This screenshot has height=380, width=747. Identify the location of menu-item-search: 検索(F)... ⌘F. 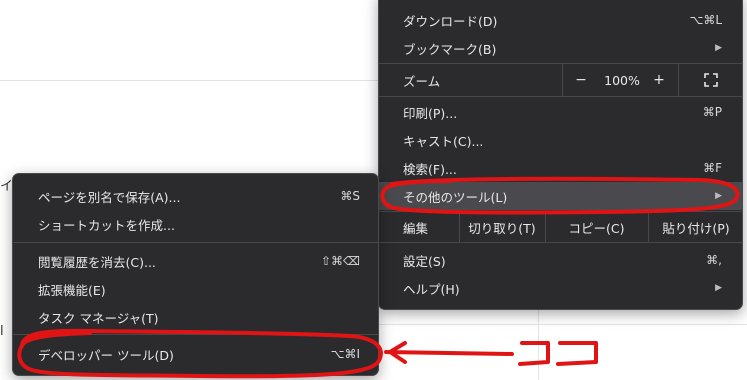
(560, 168).